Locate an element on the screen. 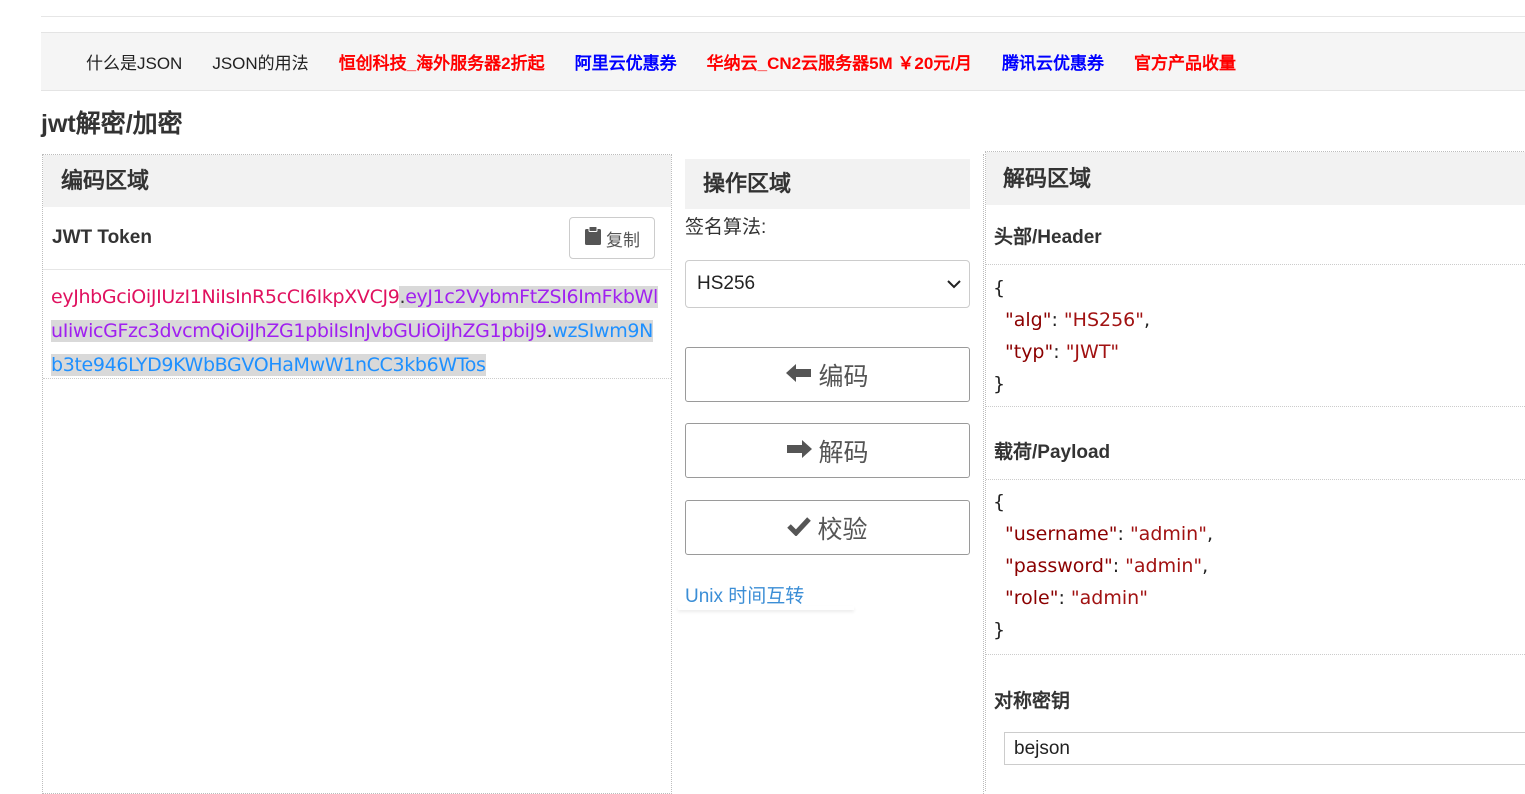 The image size is (1525, 794). decode-panel-title: 解码区域 is located at coordinates (1255, 178).